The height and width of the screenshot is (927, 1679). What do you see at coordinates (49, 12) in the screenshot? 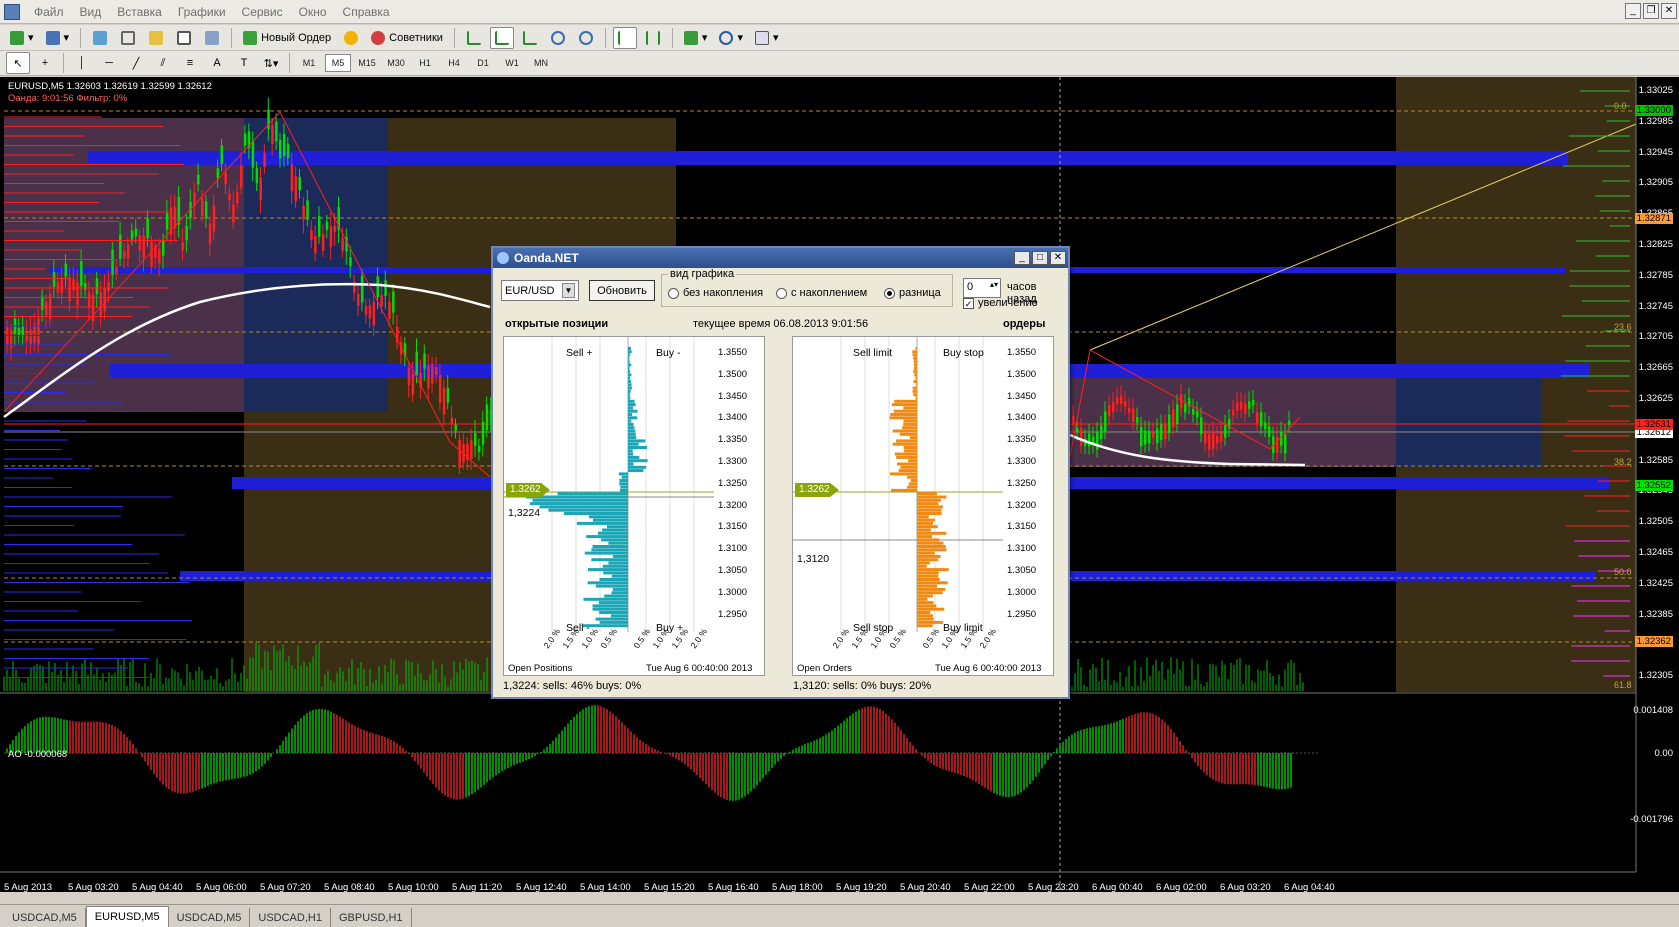
I see `menu-file: Файл` at bounding box center [49, 12].